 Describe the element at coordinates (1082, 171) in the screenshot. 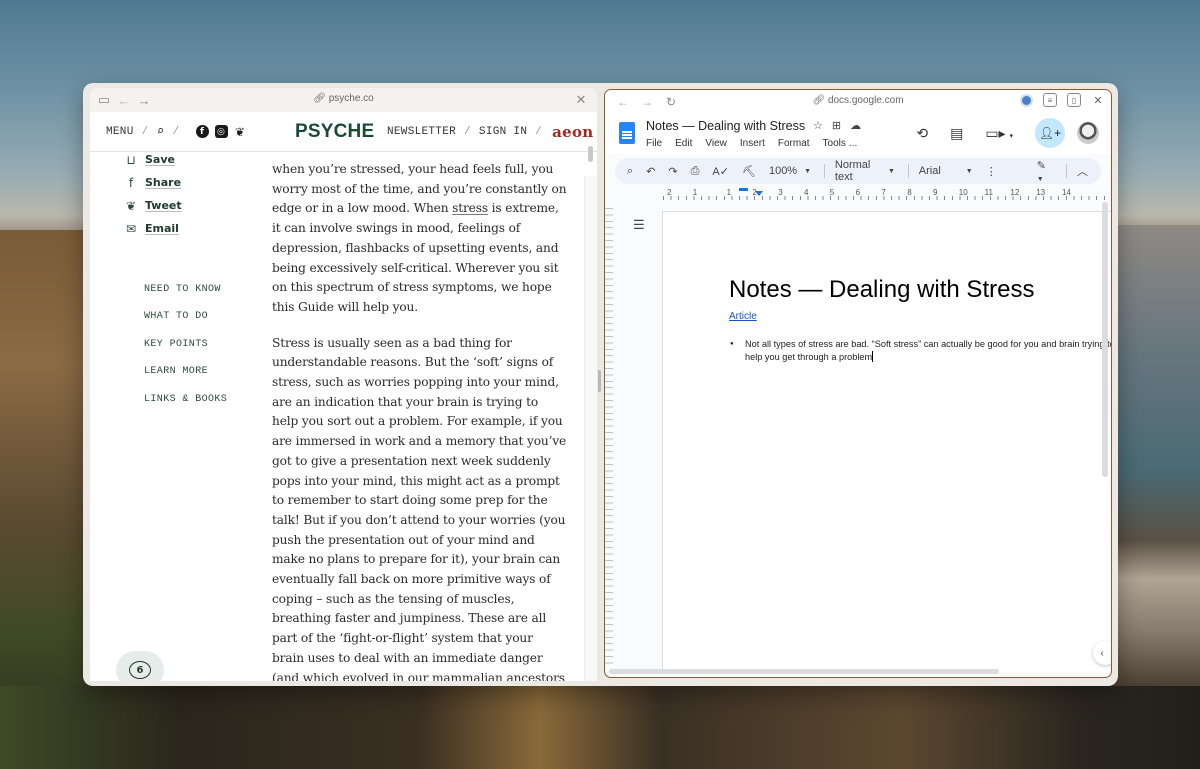

I see `hide-menus-icon: ︿` at that location.